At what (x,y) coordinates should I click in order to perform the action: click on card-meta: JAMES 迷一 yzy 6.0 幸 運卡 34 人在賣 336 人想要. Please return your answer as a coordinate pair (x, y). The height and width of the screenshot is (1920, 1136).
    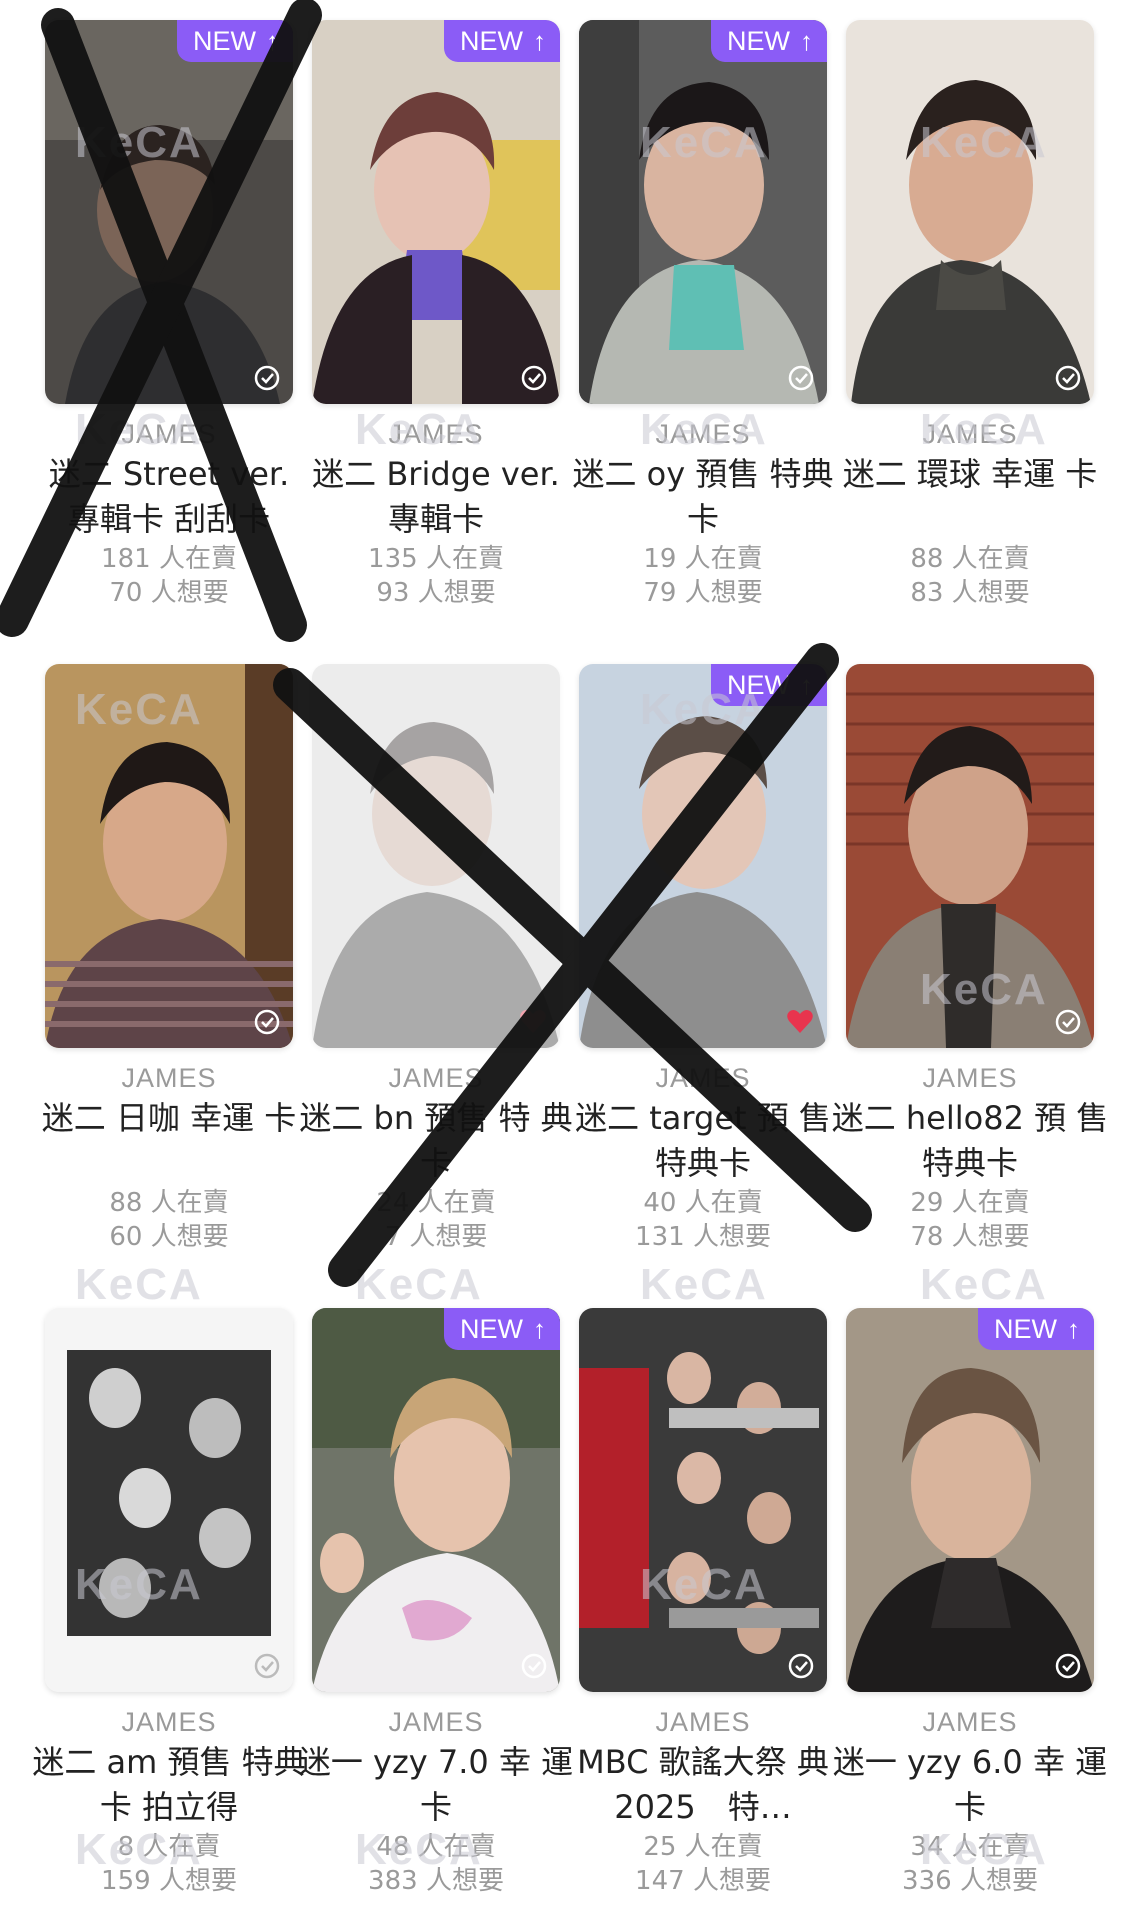
    Looking at the image, I should click on (970, 1801).